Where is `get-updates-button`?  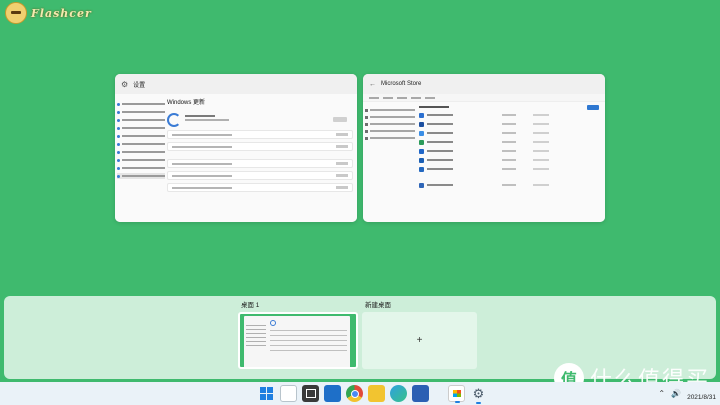
get-updates-button is located at coordinates (593, 107).